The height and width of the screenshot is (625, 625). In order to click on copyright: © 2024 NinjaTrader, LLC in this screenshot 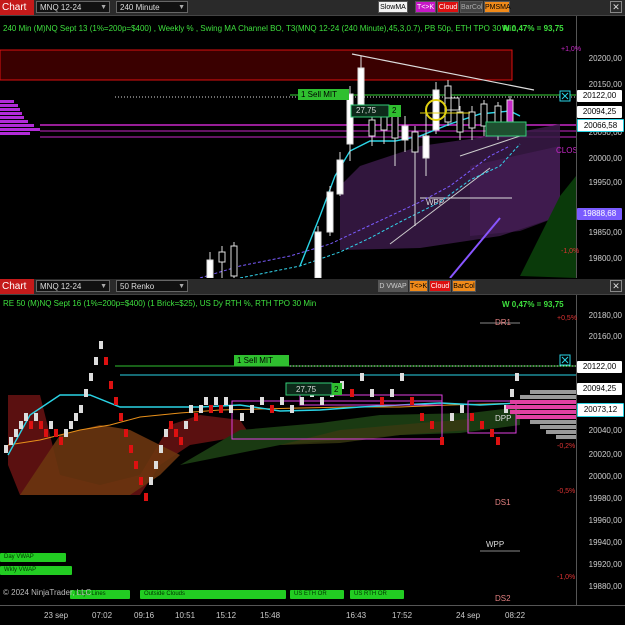, I will do `click(47, 592)`.